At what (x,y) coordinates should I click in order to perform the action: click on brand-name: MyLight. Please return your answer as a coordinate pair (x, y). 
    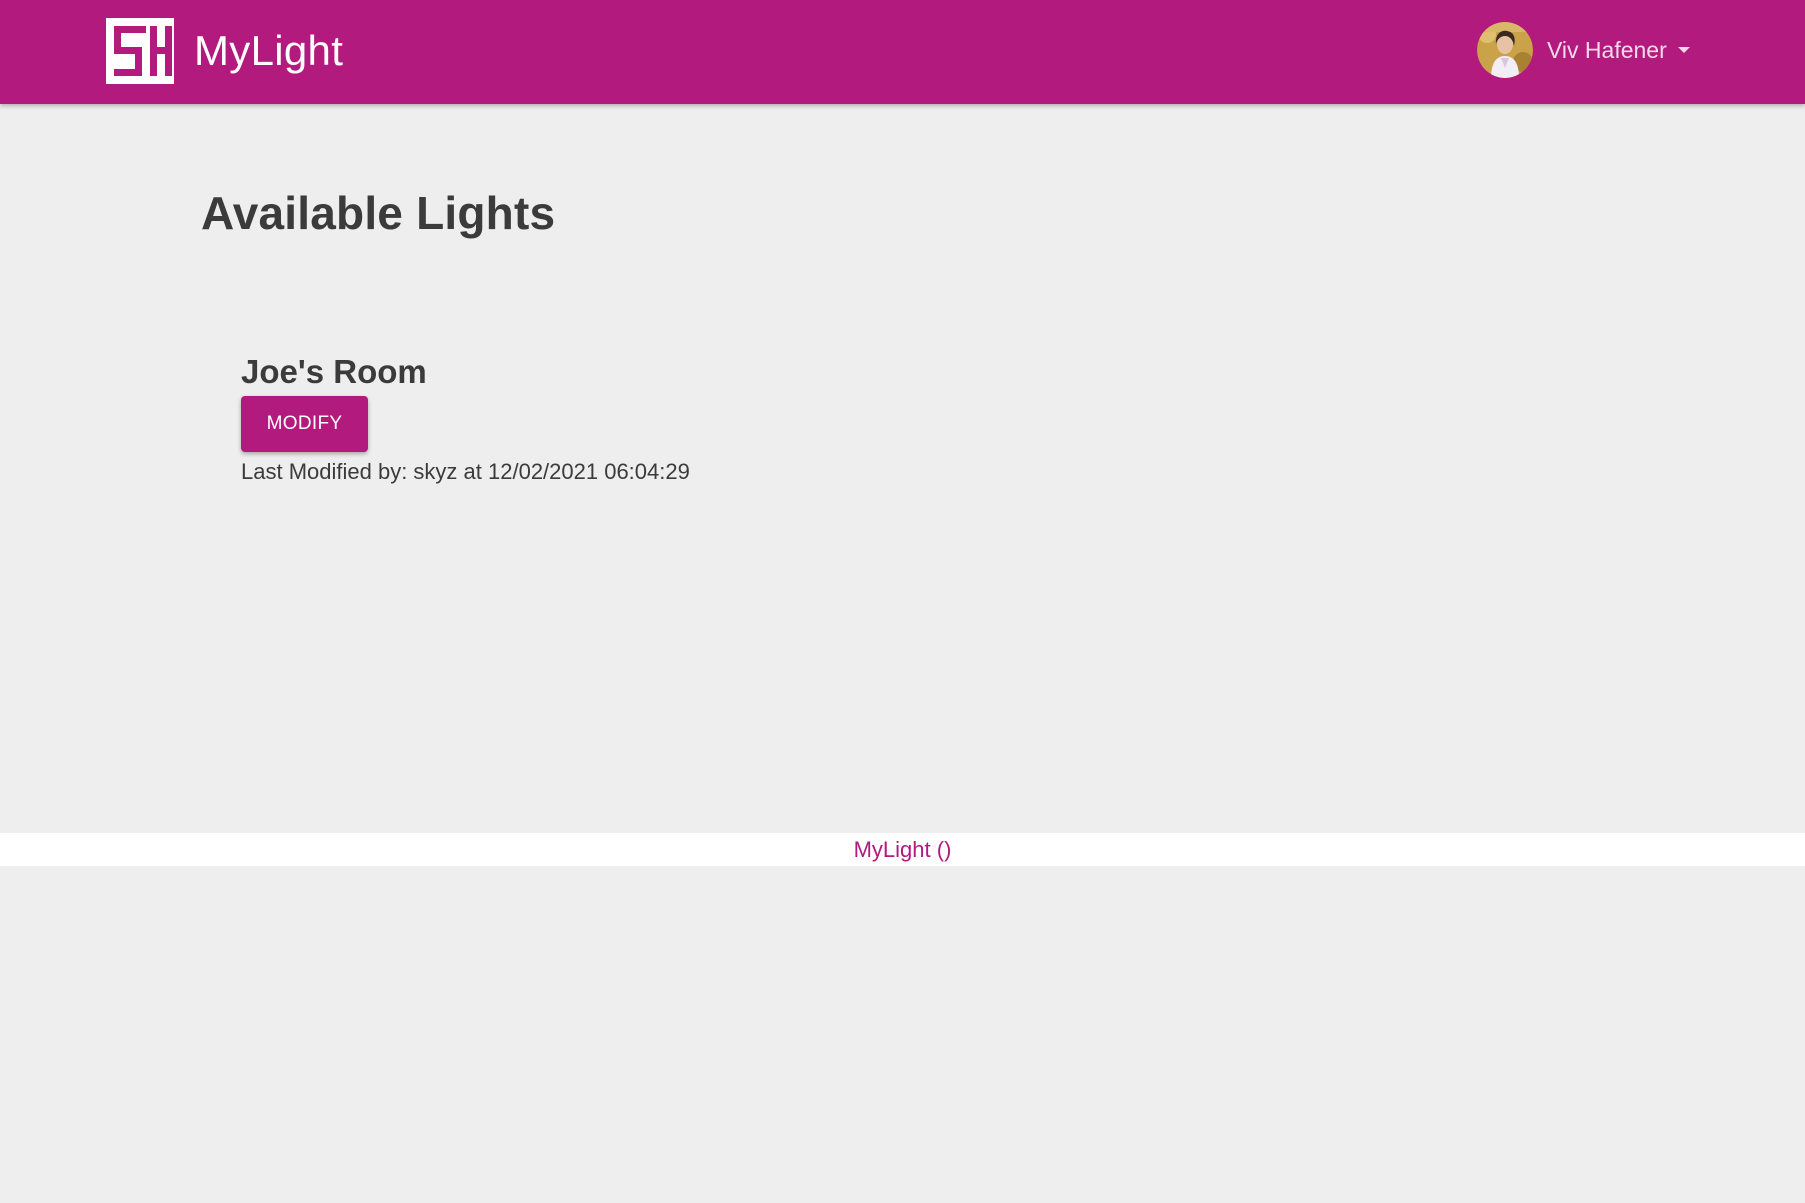
    Looking at the image, I should click on (269, 50).